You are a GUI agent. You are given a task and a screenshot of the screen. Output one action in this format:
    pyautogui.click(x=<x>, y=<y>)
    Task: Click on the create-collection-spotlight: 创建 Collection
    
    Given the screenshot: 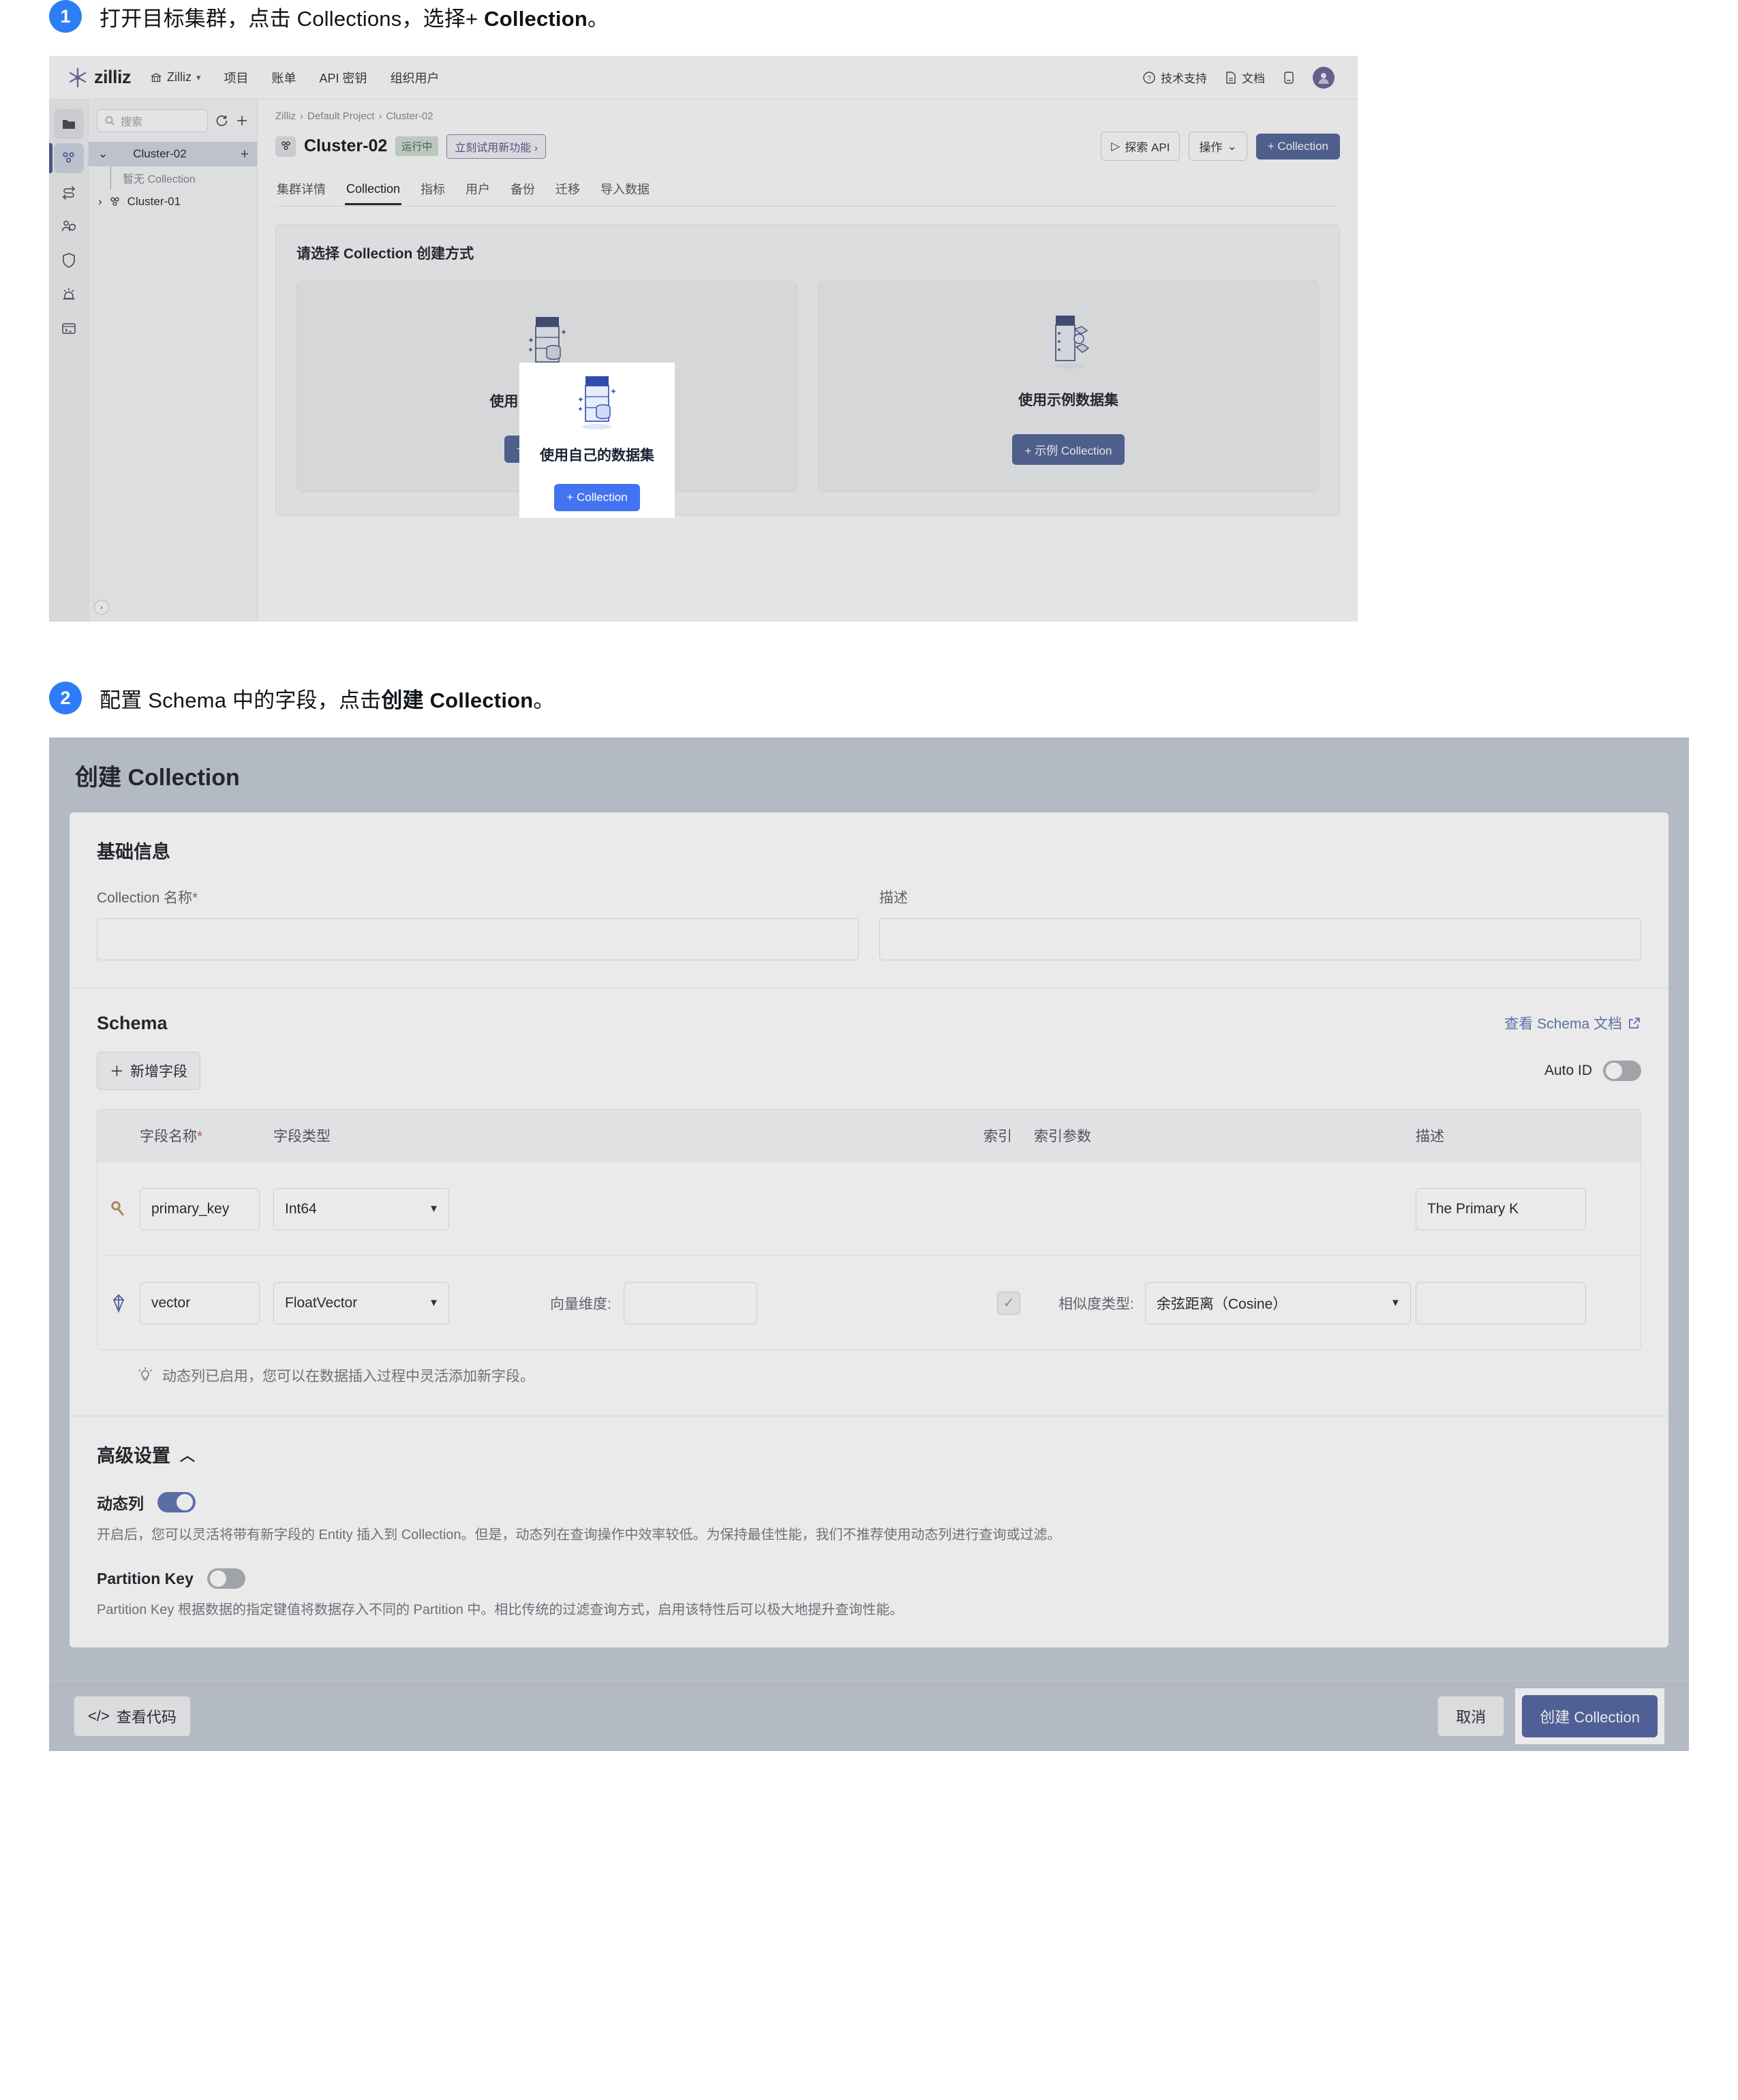 What is the action you would take?
    pyautogui.click(x=1589, y=1716)
    